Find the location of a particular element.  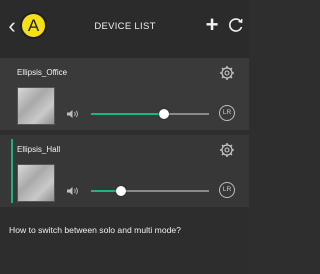

device-name: Ellipsis_Hall is located at coordinates (39, 149).